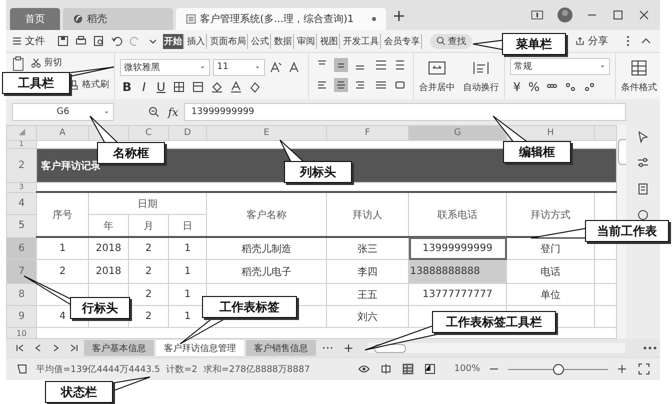  Describe the element at coordinates (21, 317) in the screenshot. I see `row-header: 9` at that location.